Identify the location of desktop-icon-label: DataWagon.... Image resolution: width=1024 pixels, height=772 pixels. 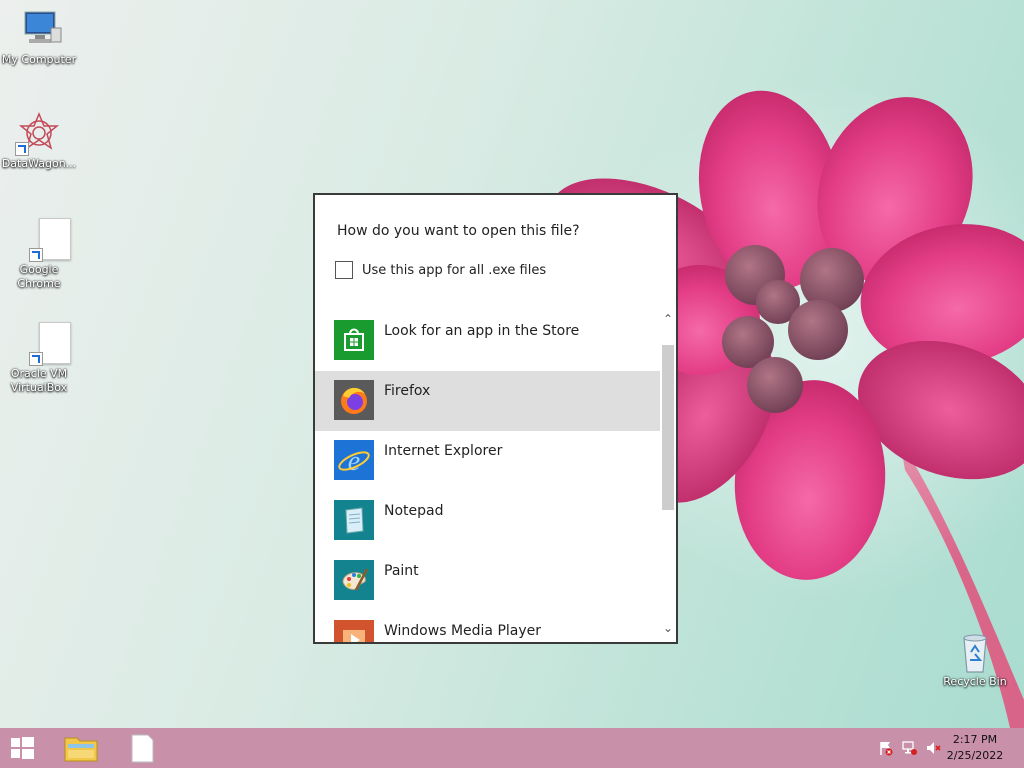
(39, 163).